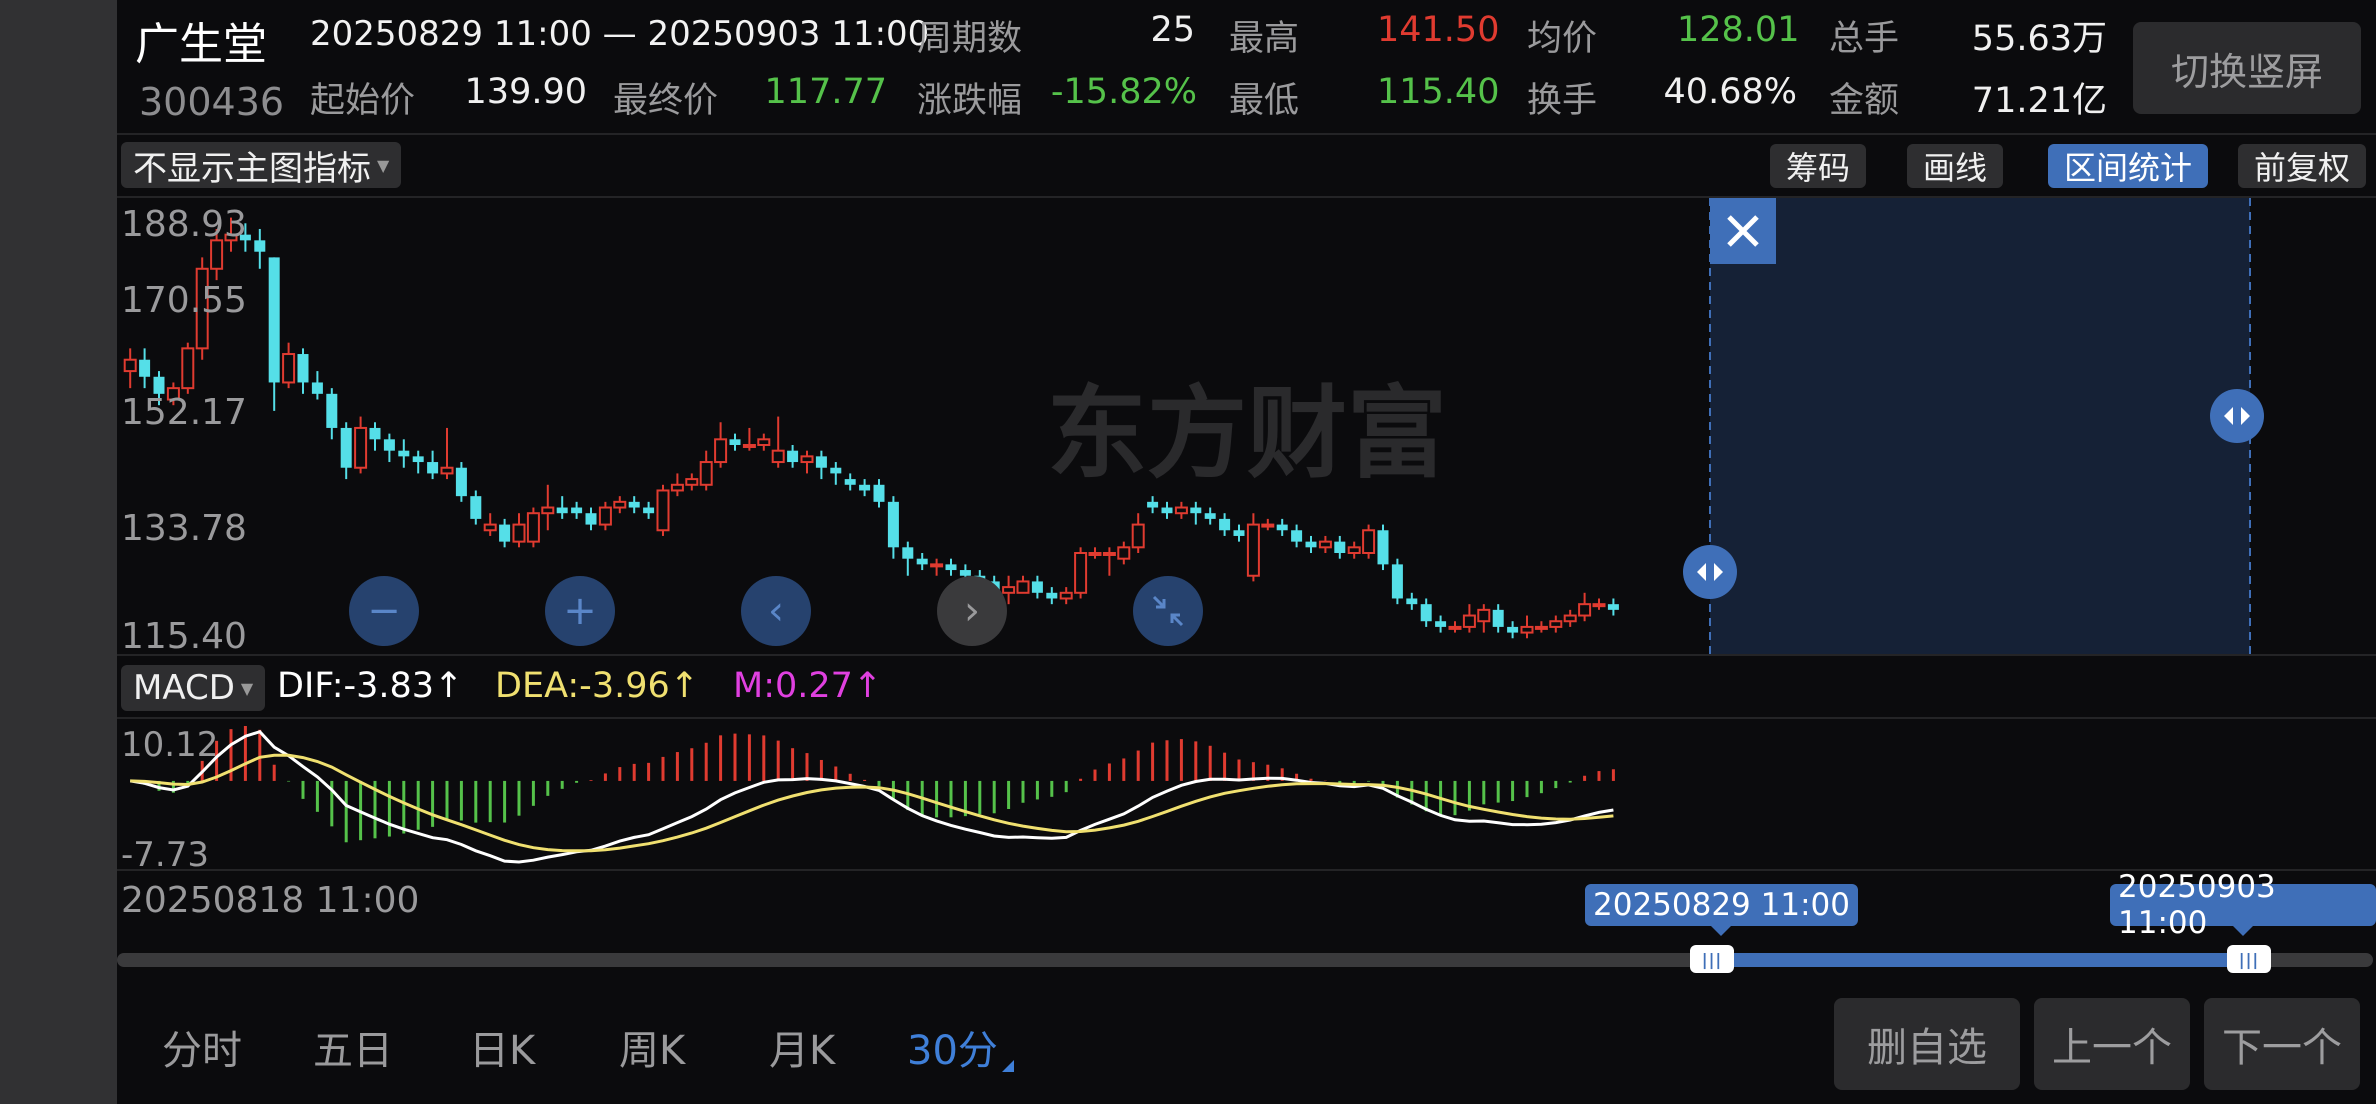 This screenshot has width=2376, height=1104. What do you see at coordinates (1955, 166) in the screenshot?
I see `draw-line-button: 画线` at bounding box center [1955, 166].